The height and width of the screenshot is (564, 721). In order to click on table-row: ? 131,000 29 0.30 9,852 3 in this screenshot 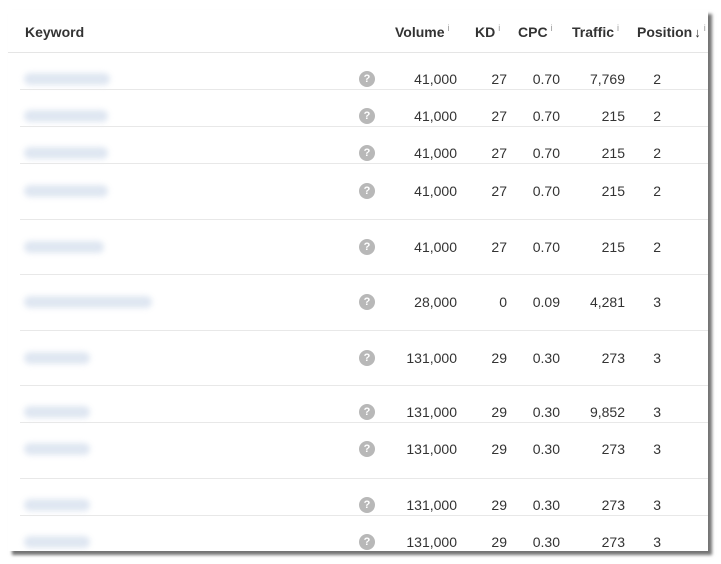, I will do `click(364, 404)`.